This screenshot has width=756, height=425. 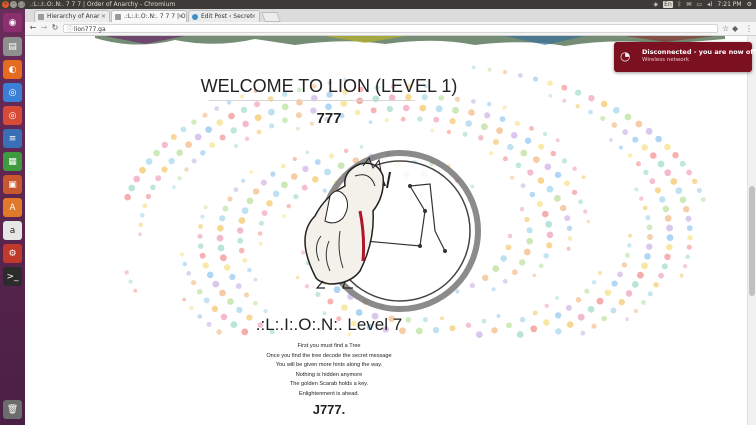 I want to click on chrome-icon: ◎, so click(x=12, y=115).